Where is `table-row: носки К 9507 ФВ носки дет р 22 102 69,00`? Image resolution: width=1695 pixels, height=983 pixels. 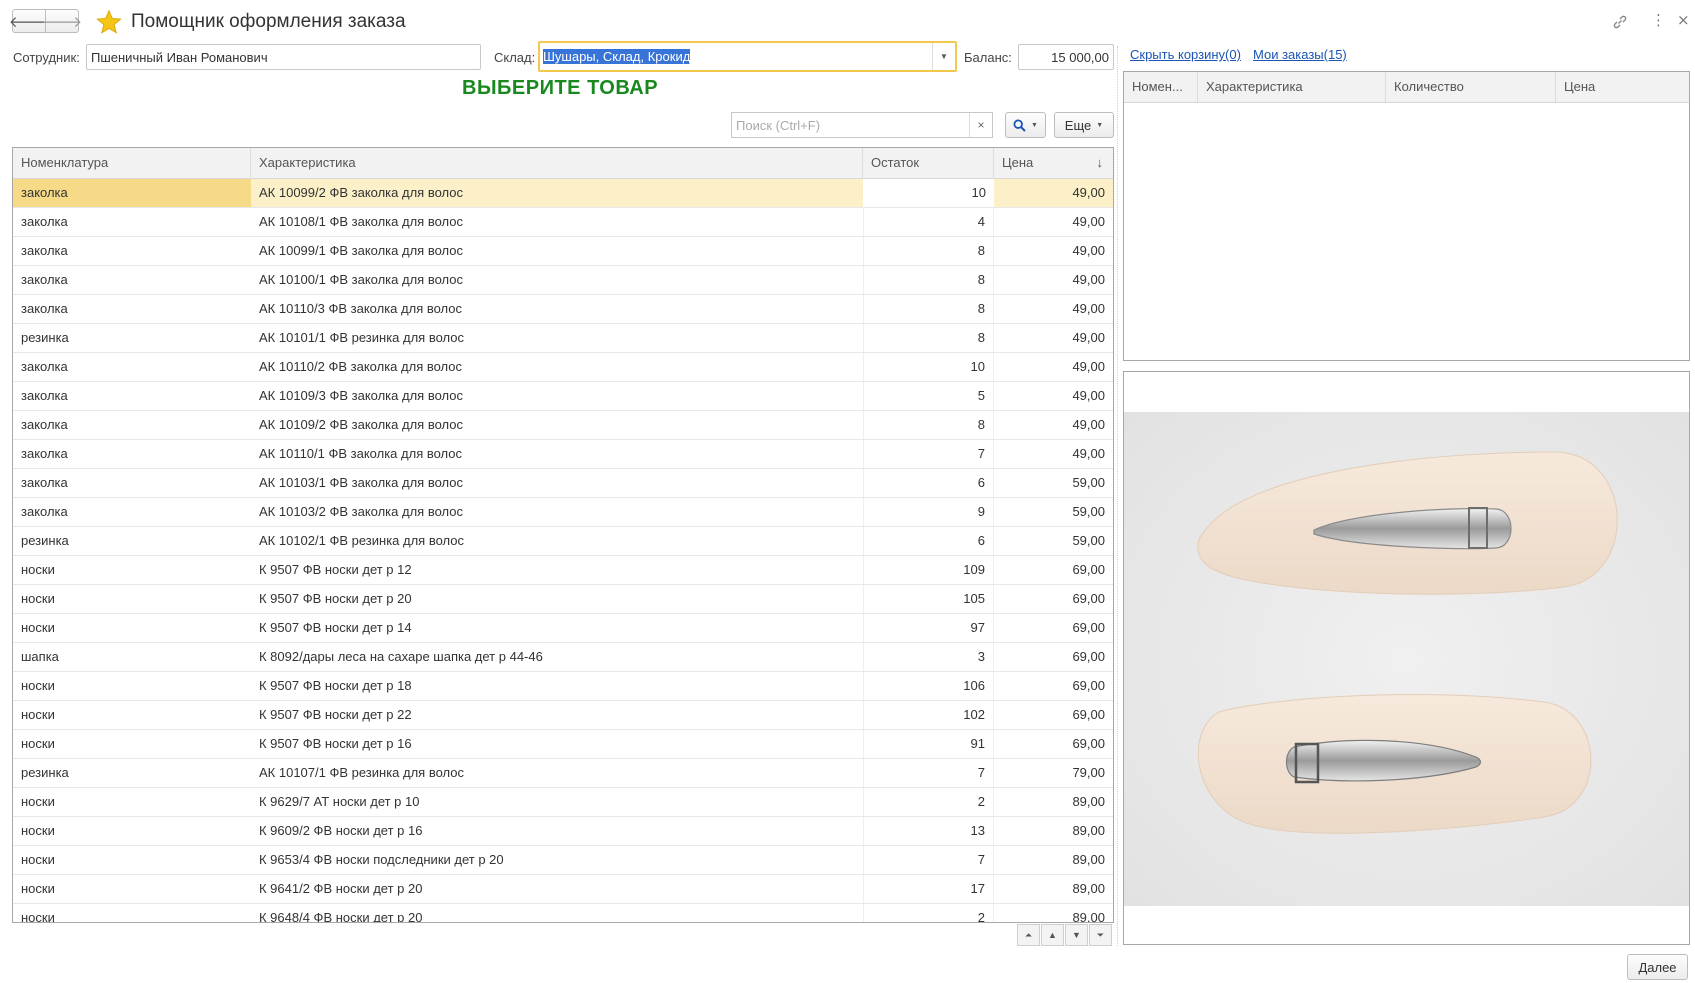 table-row: носки К 9507 ФВ носки дет р 22 102 69,00 is located at coordinates (563, 715).